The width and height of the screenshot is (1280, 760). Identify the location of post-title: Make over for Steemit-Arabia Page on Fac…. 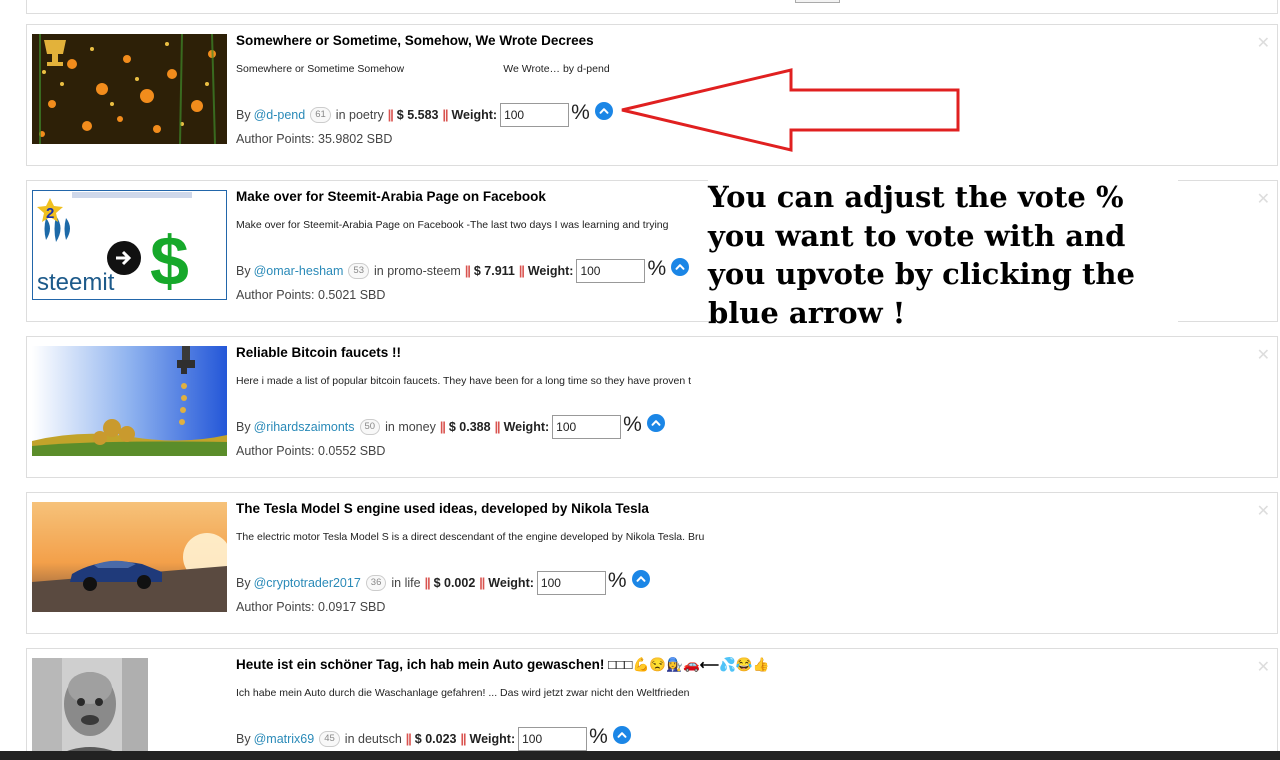
(391, 196).